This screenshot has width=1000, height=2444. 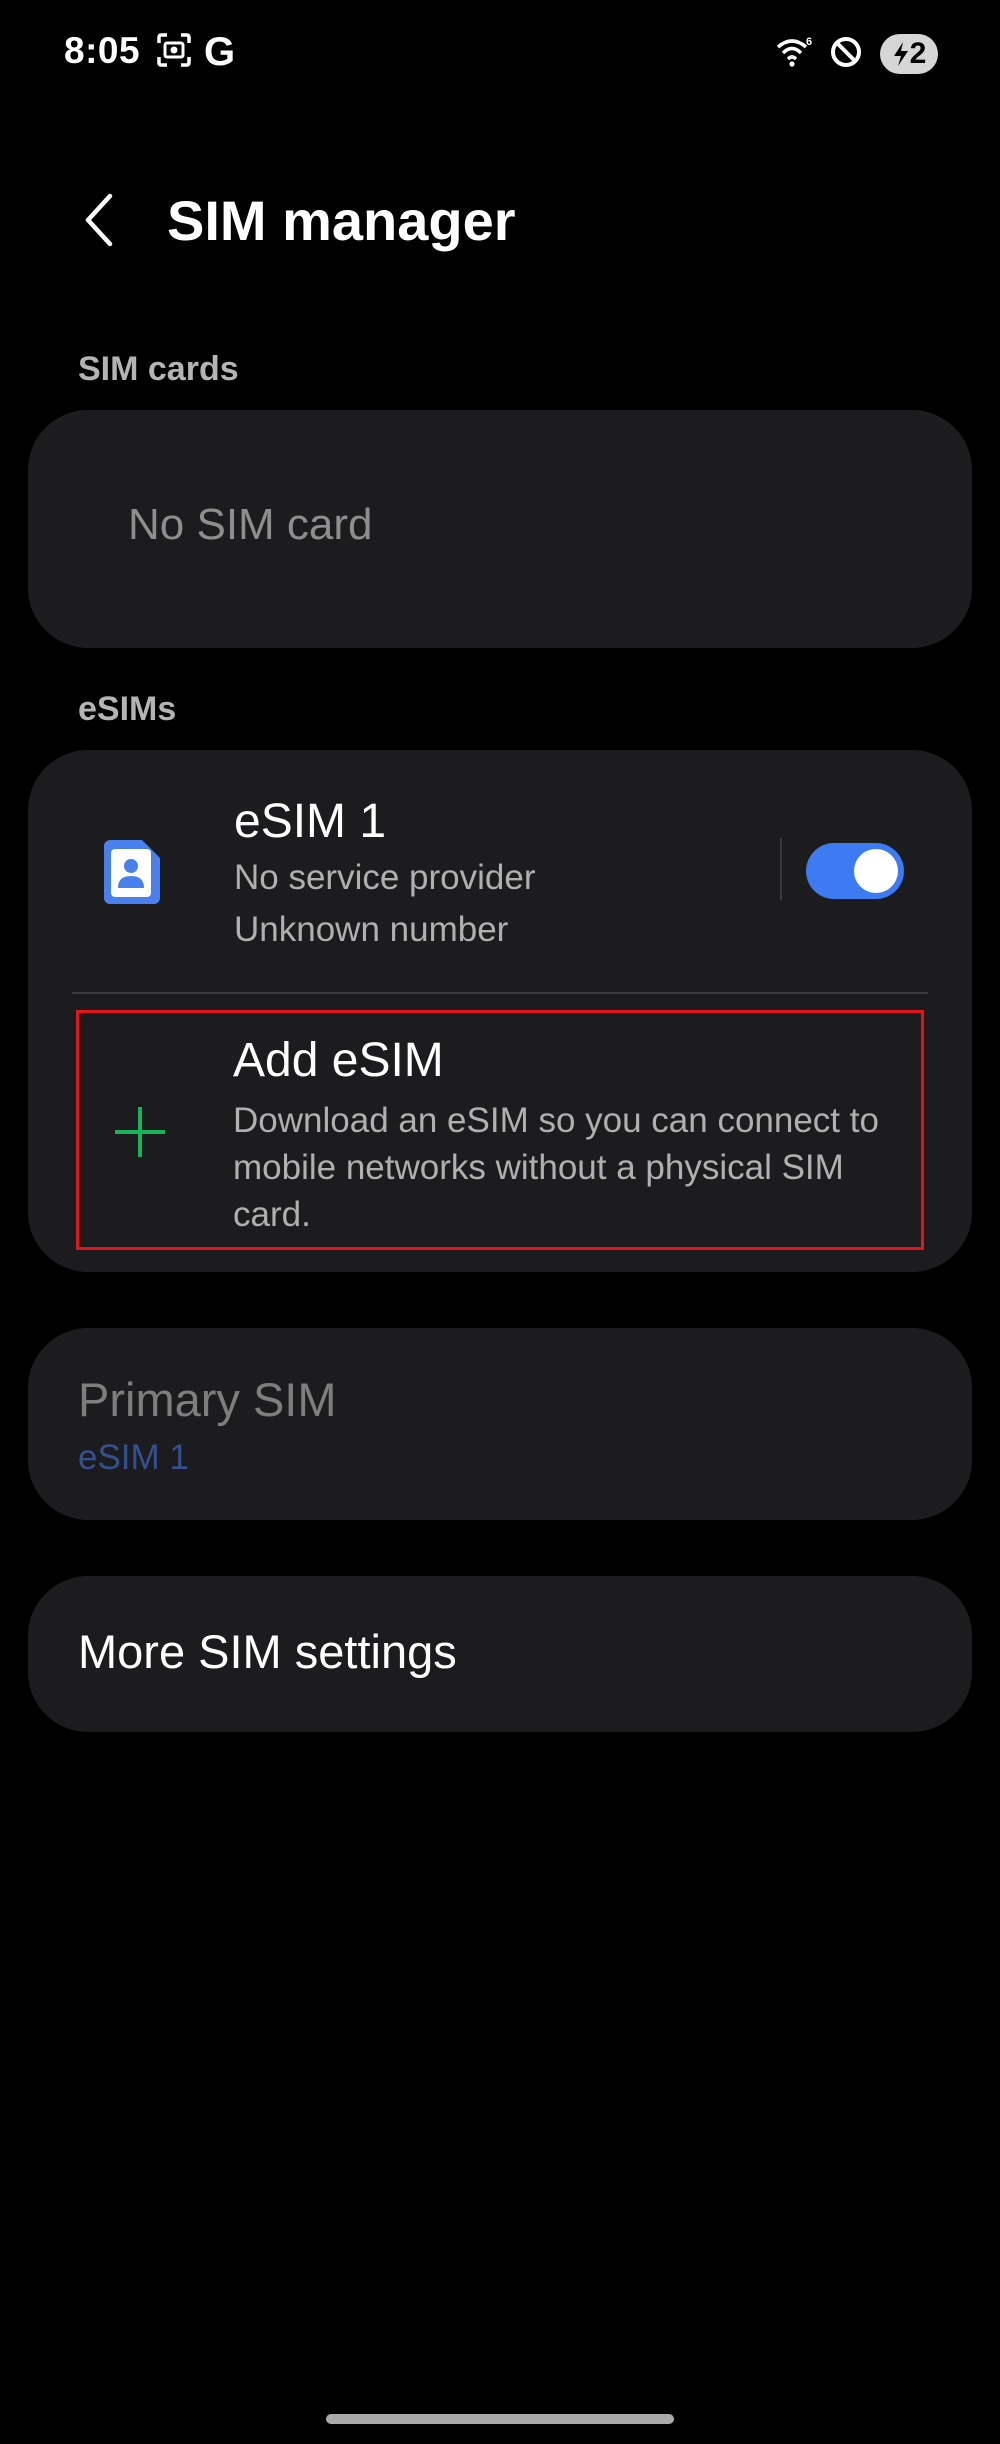 I want to click on google-icon: G, so click(x=220, y=52).